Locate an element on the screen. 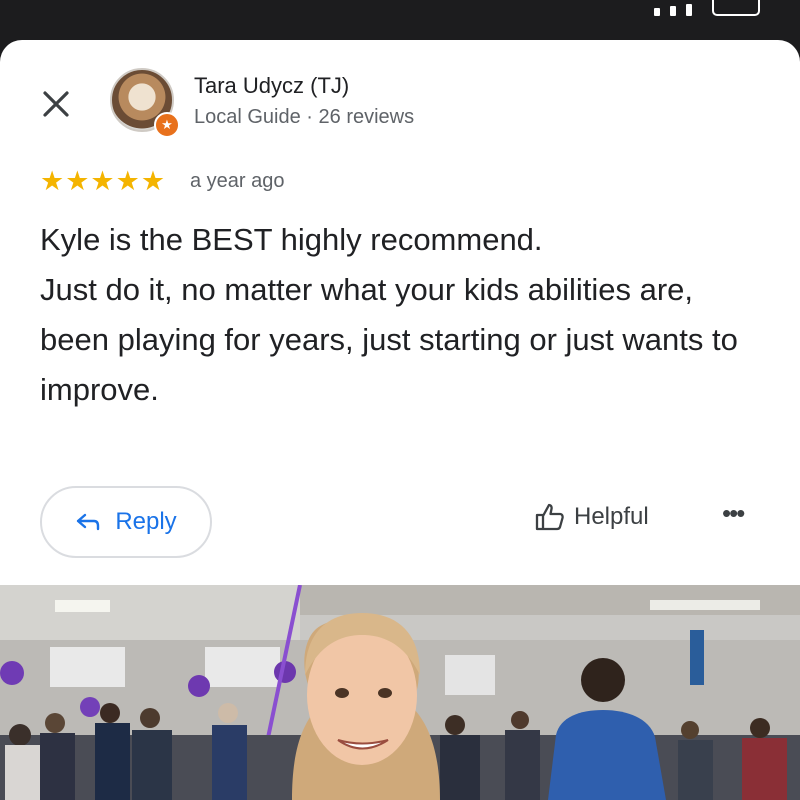 Image resolution: width=800 pixels, height=800 pixels. thumbs-up-icon is located at coordinates (549, 517).